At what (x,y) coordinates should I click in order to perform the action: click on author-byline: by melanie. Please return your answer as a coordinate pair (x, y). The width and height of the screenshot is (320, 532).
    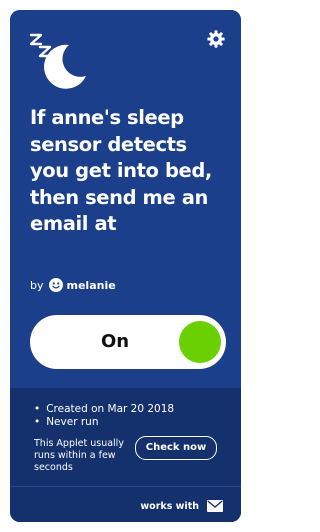
    Looking at the image, I should click on (73, 285).